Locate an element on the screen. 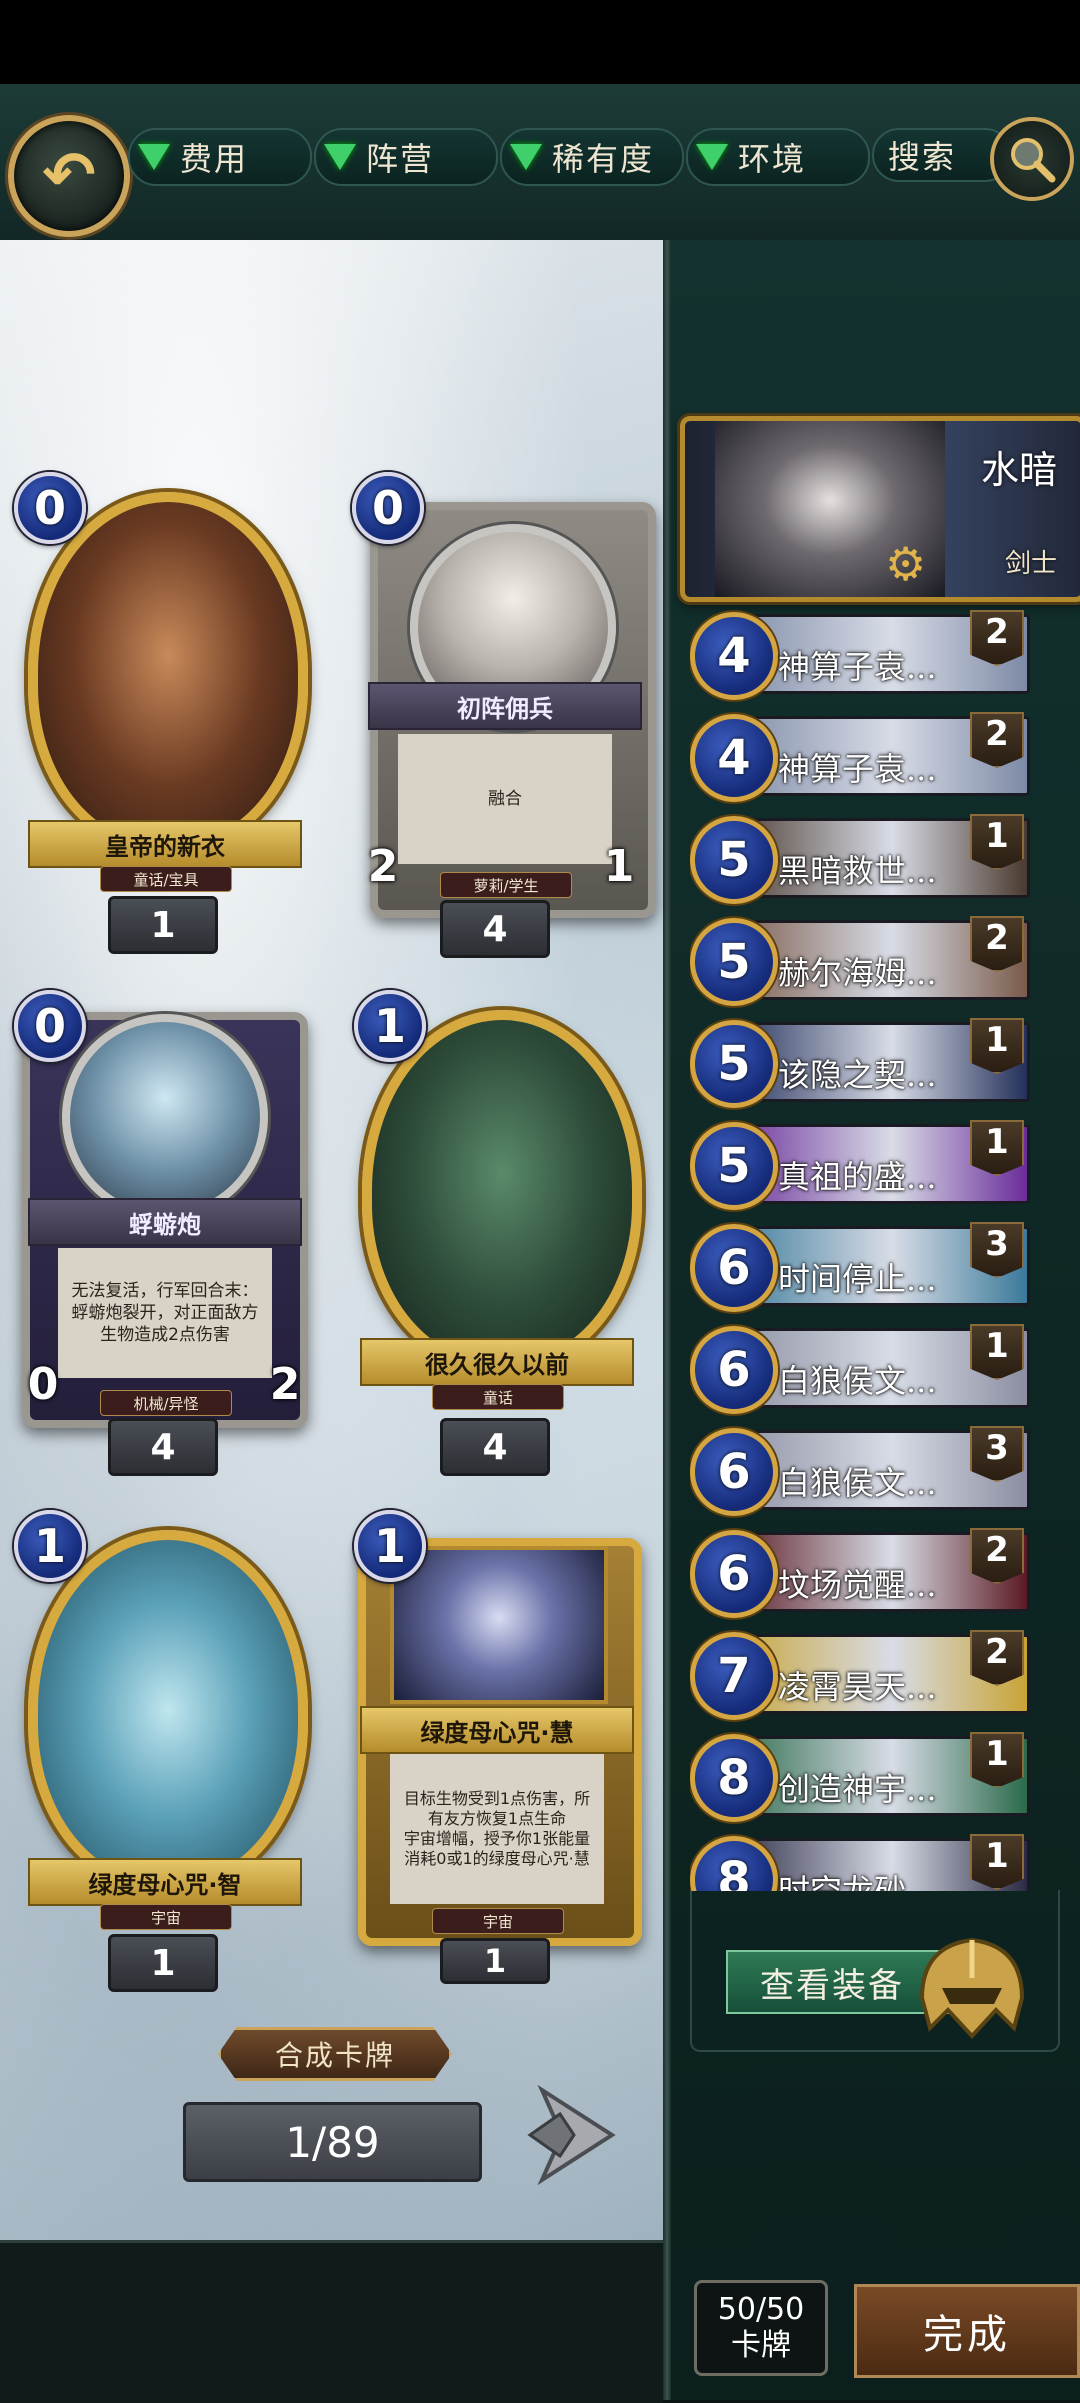  filter-environment-label: 环境 is located at coordinates (772, 159).